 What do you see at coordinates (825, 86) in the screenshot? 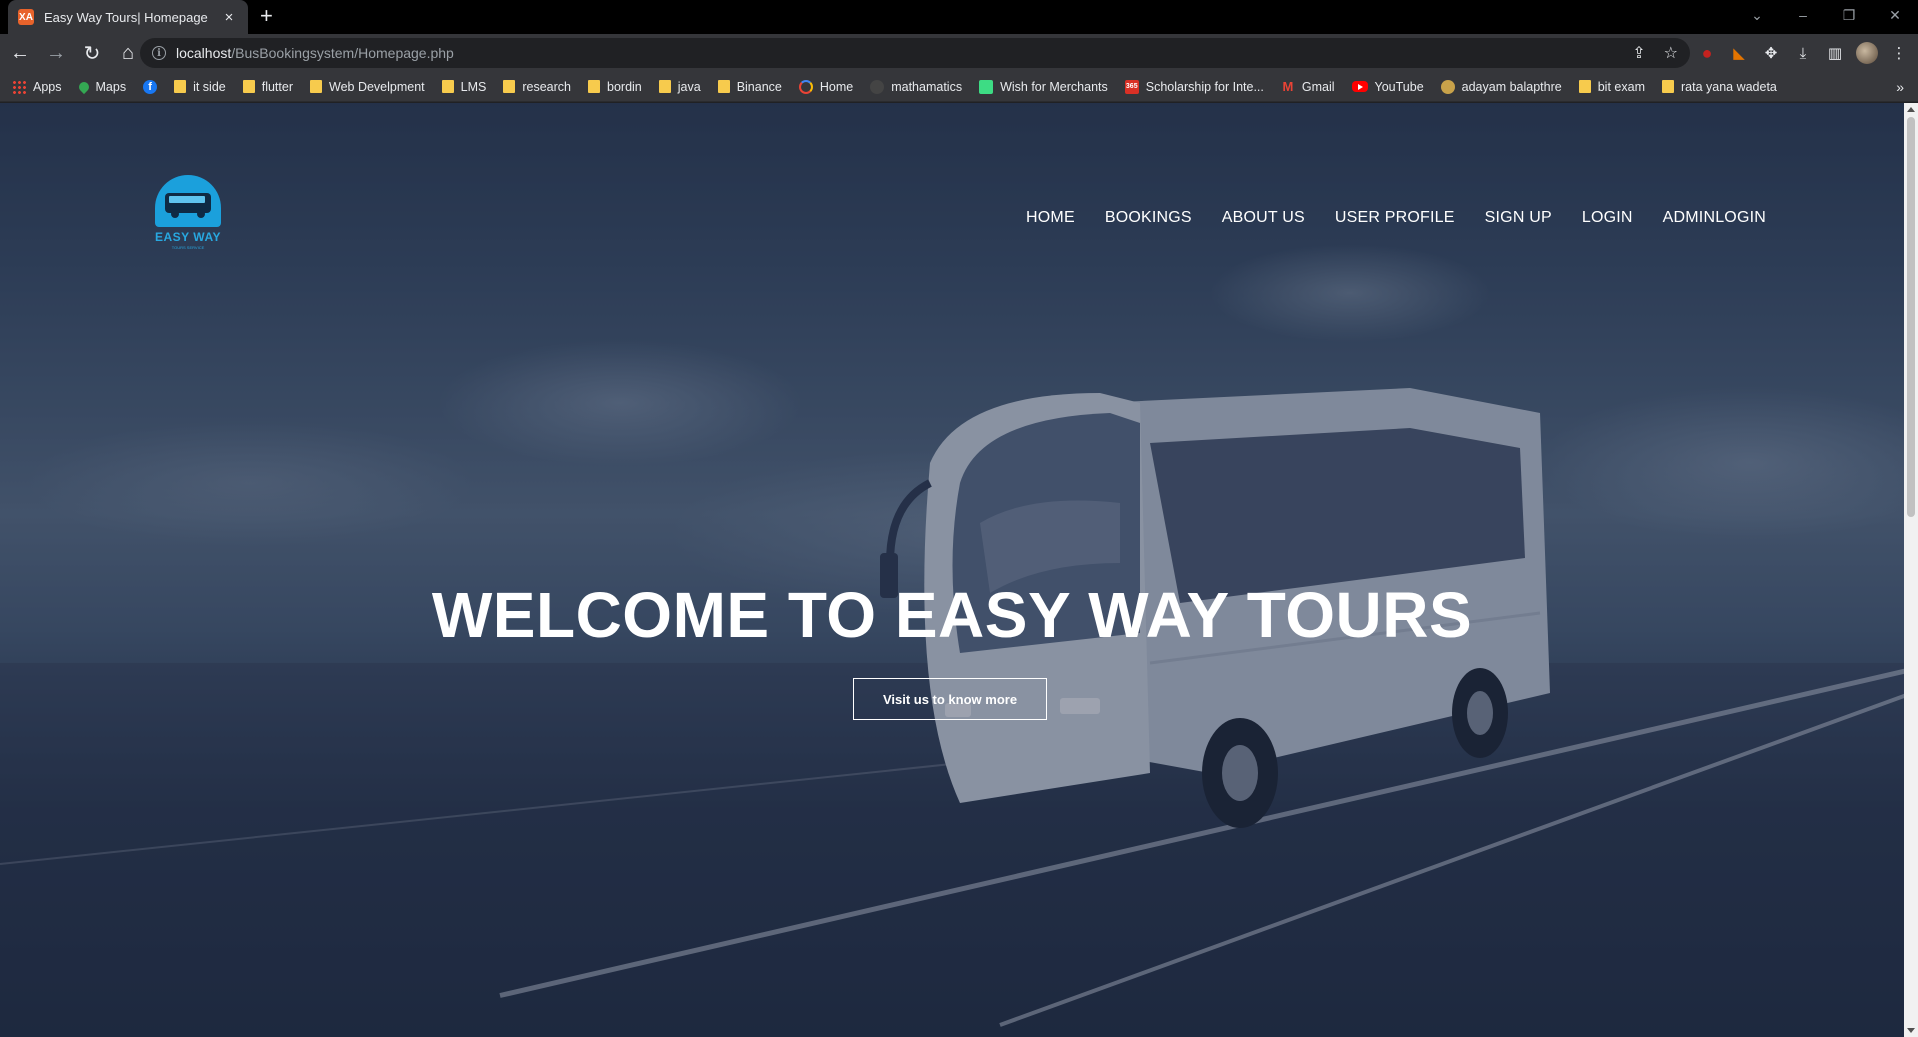
I see `bookmark-home: Home` at bounding box center [825, 86].